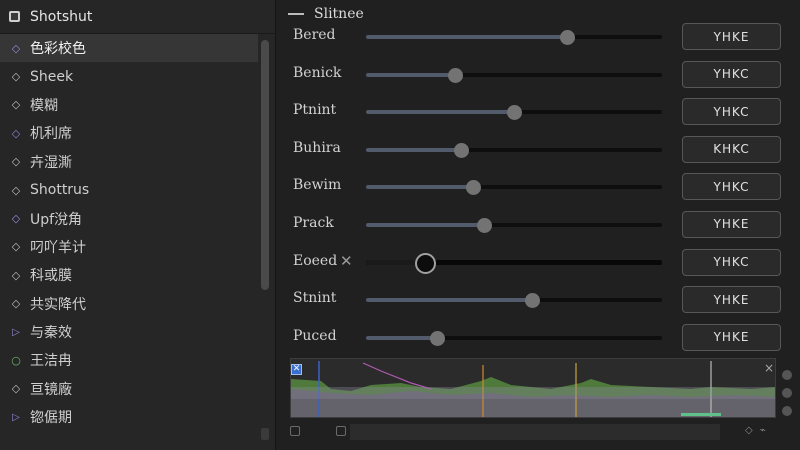  Describe the element at coordinates (58, 304) in the screenshot. I see `list-item-label: 共实降代` at that location.